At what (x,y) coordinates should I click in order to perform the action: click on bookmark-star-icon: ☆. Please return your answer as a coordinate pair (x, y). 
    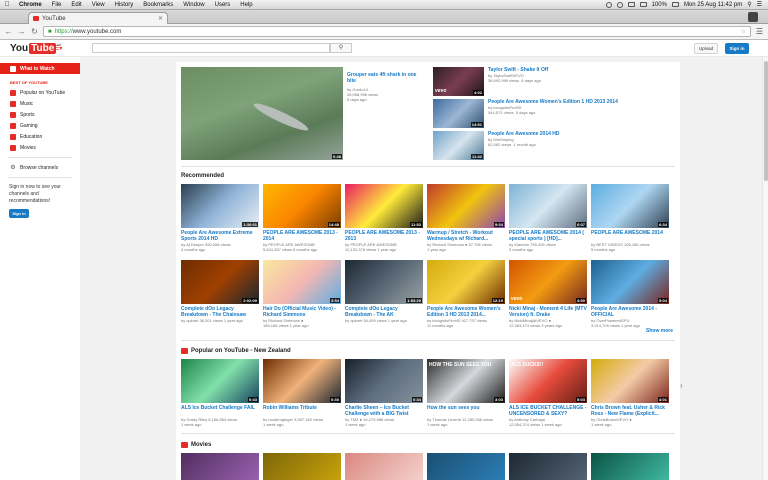
    Looking at the image, I should click on (743, 31).